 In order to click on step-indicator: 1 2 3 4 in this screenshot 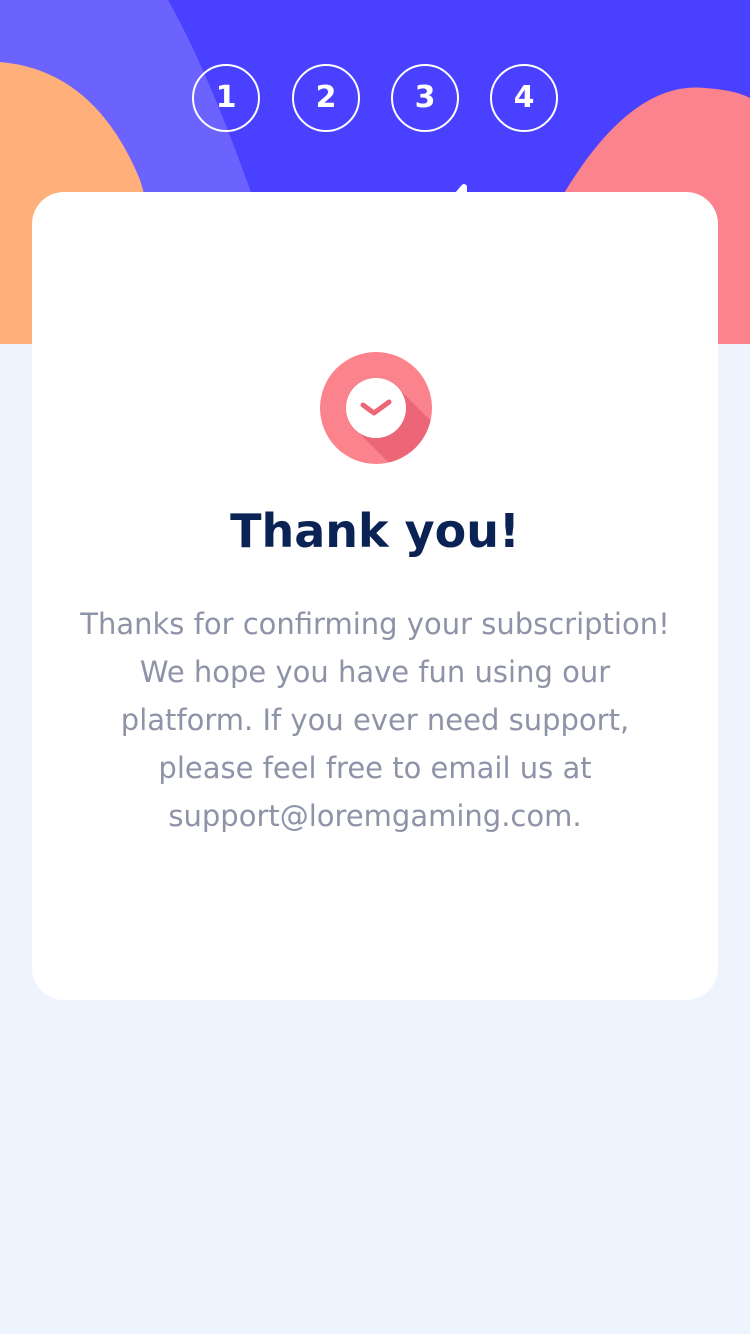, I will do `click(375, 98)`.